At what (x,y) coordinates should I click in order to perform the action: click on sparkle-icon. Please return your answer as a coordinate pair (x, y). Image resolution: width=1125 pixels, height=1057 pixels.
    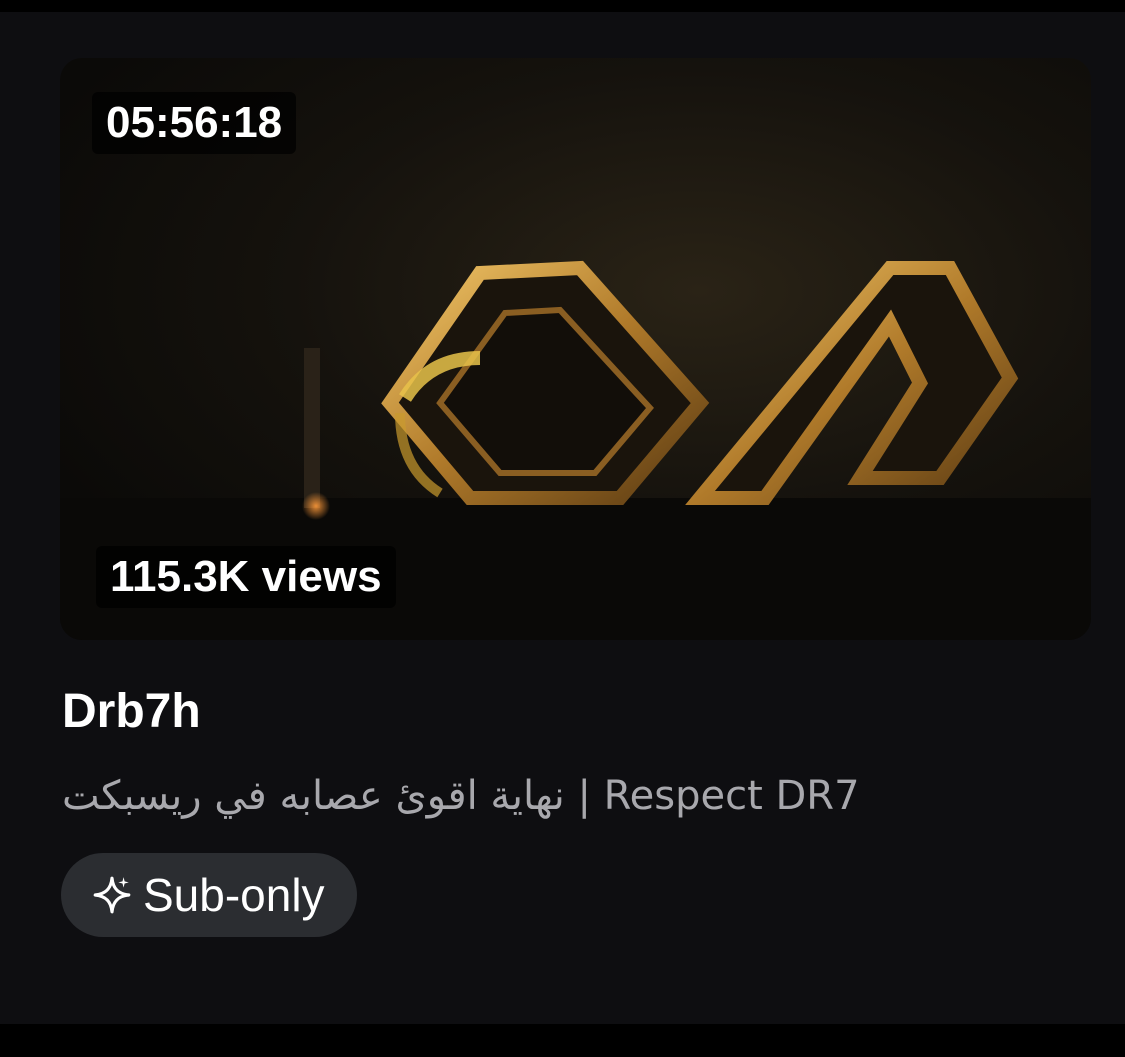
    Looking at the image, I should click on (112, 895).